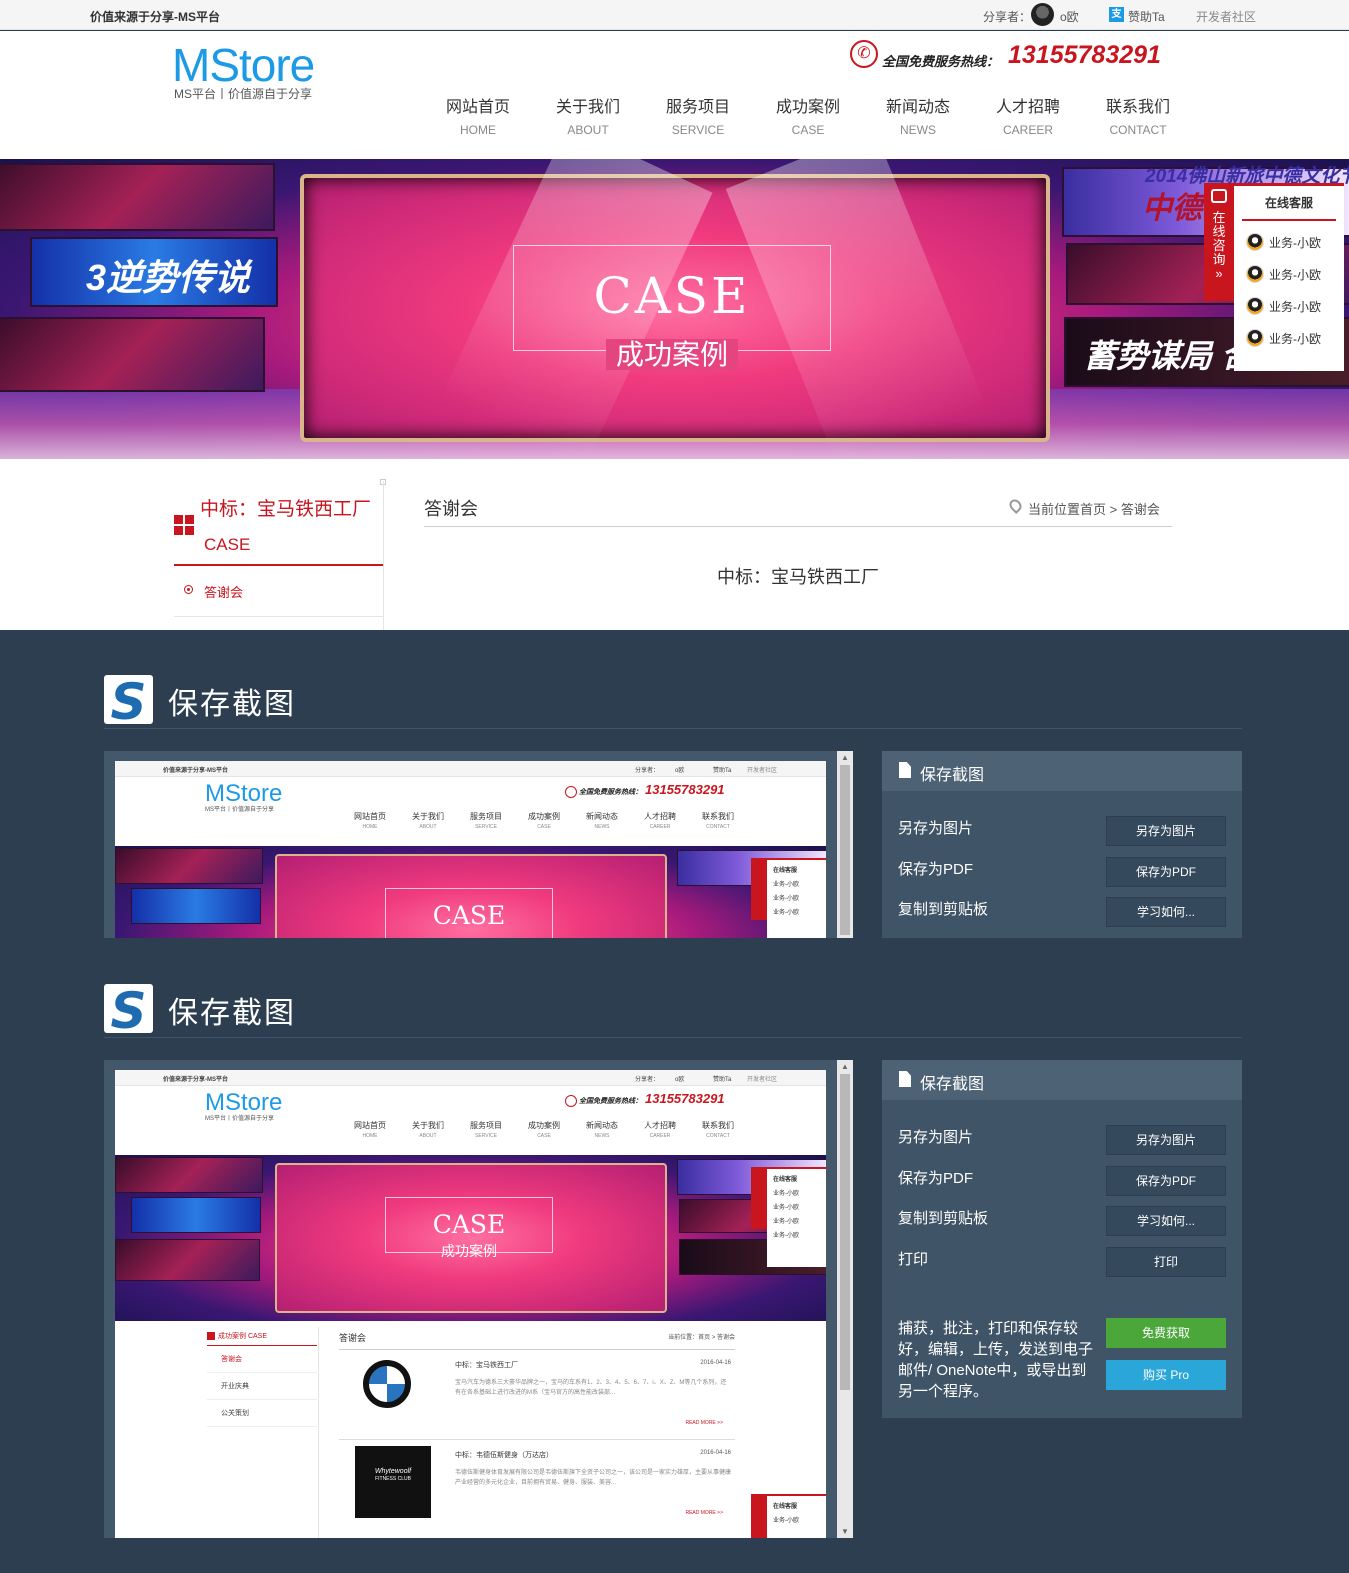 The width and height of the screenshot is (1349, 1573). I want to click on print-button: 打印, so click(1166, 1262).